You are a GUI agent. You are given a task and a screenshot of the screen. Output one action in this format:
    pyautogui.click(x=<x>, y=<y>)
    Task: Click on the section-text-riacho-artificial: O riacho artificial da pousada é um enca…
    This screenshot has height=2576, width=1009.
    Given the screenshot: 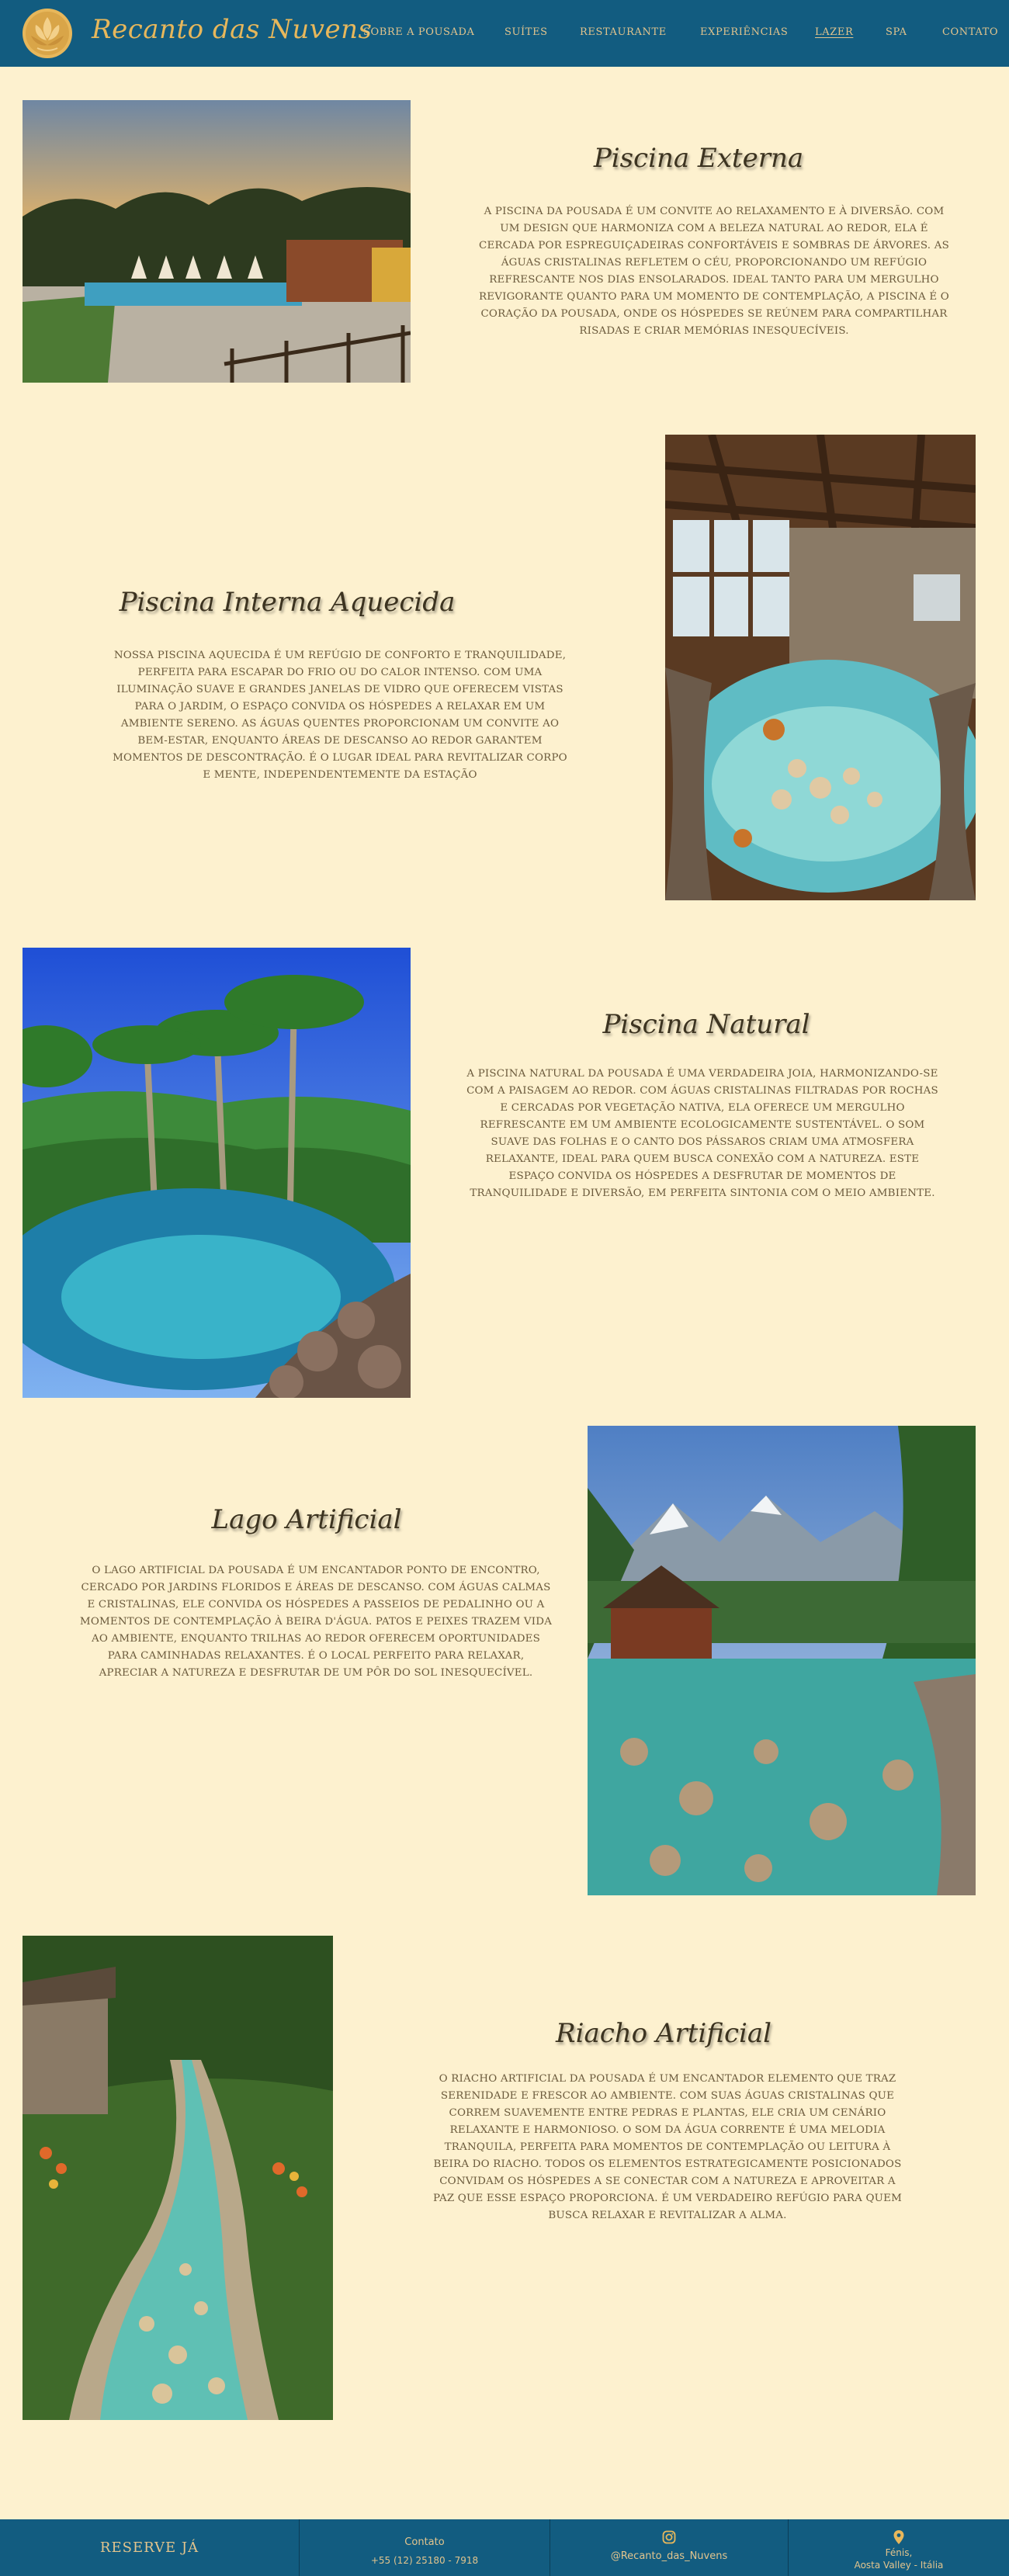 What is the action you would take?
    pyautogui.click(x=667, y=2147)
    